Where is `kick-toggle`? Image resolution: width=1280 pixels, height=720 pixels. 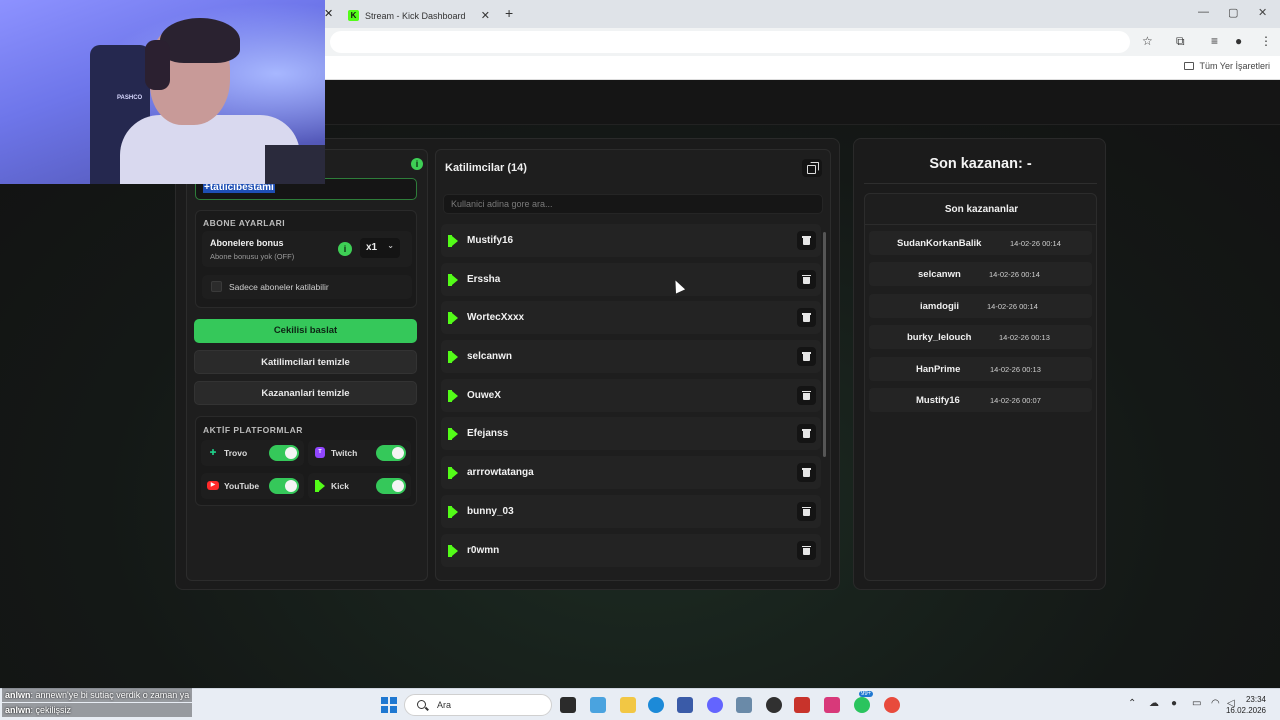 kick-toggle is located at coordinates (391, 486).